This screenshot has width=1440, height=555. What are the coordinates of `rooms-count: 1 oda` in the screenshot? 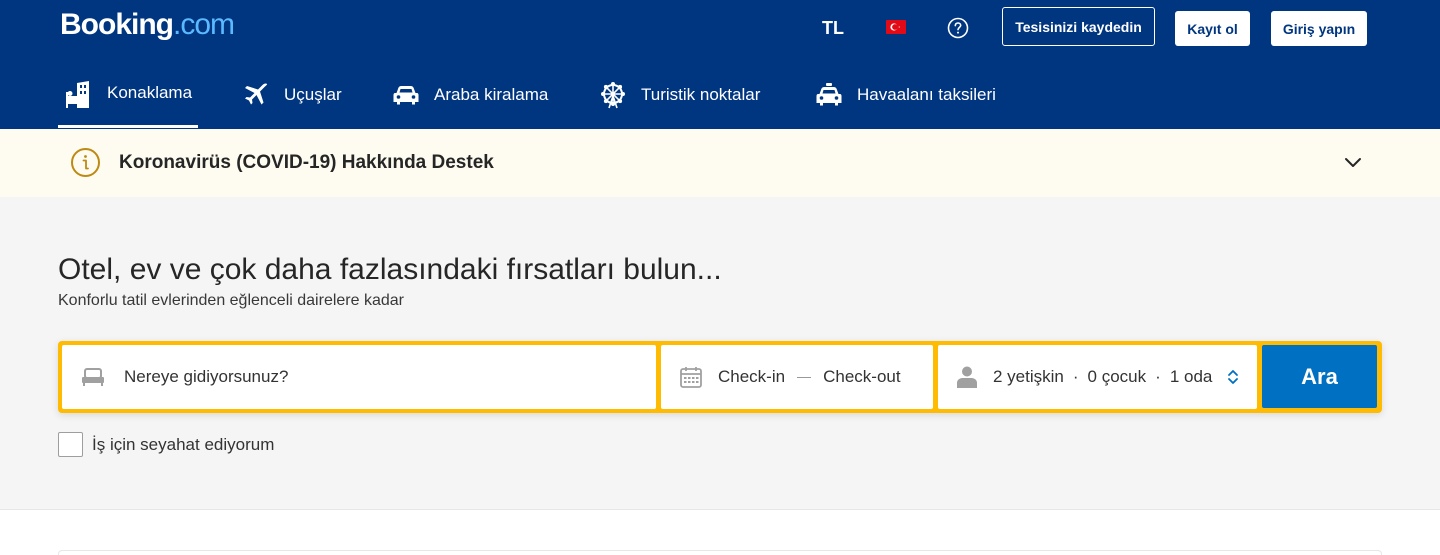 It's located at (1191, 376).